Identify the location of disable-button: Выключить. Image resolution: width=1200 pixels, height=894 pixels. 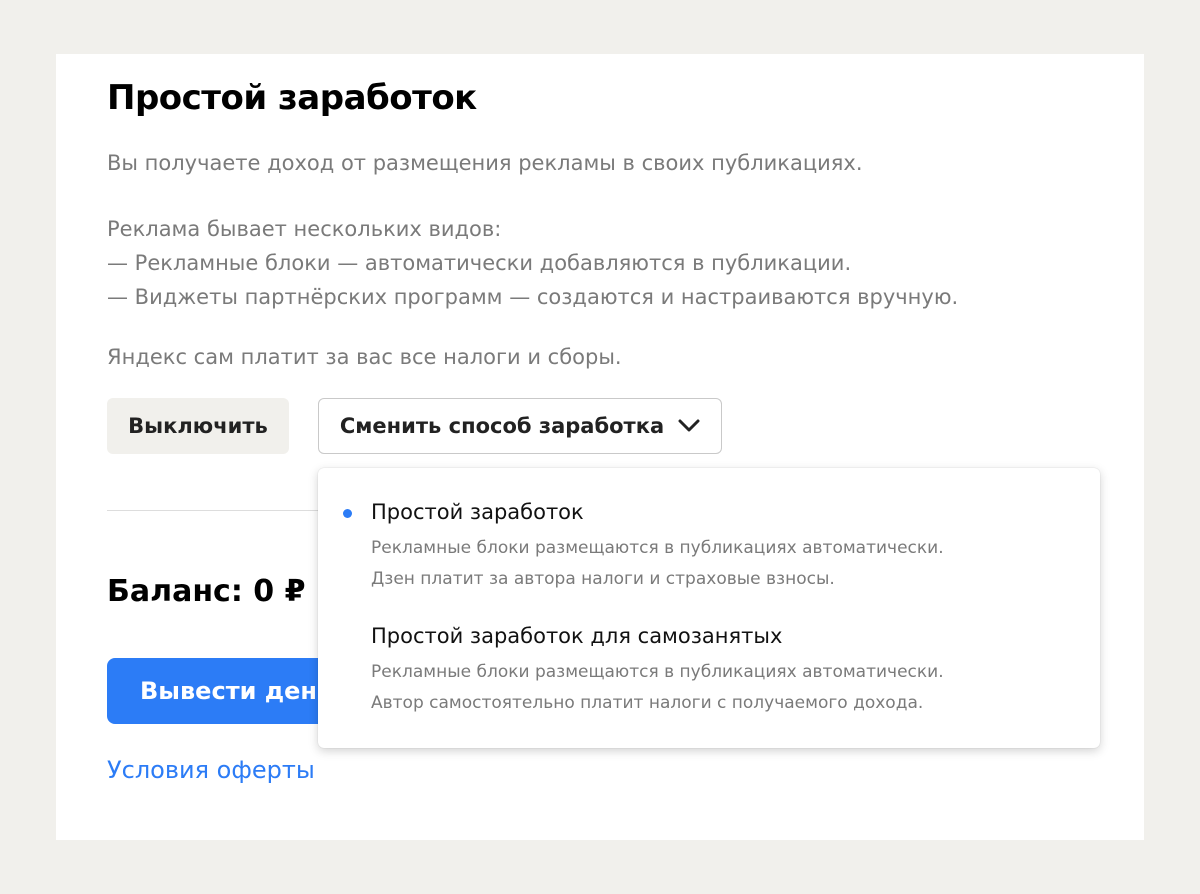
(198, 426).